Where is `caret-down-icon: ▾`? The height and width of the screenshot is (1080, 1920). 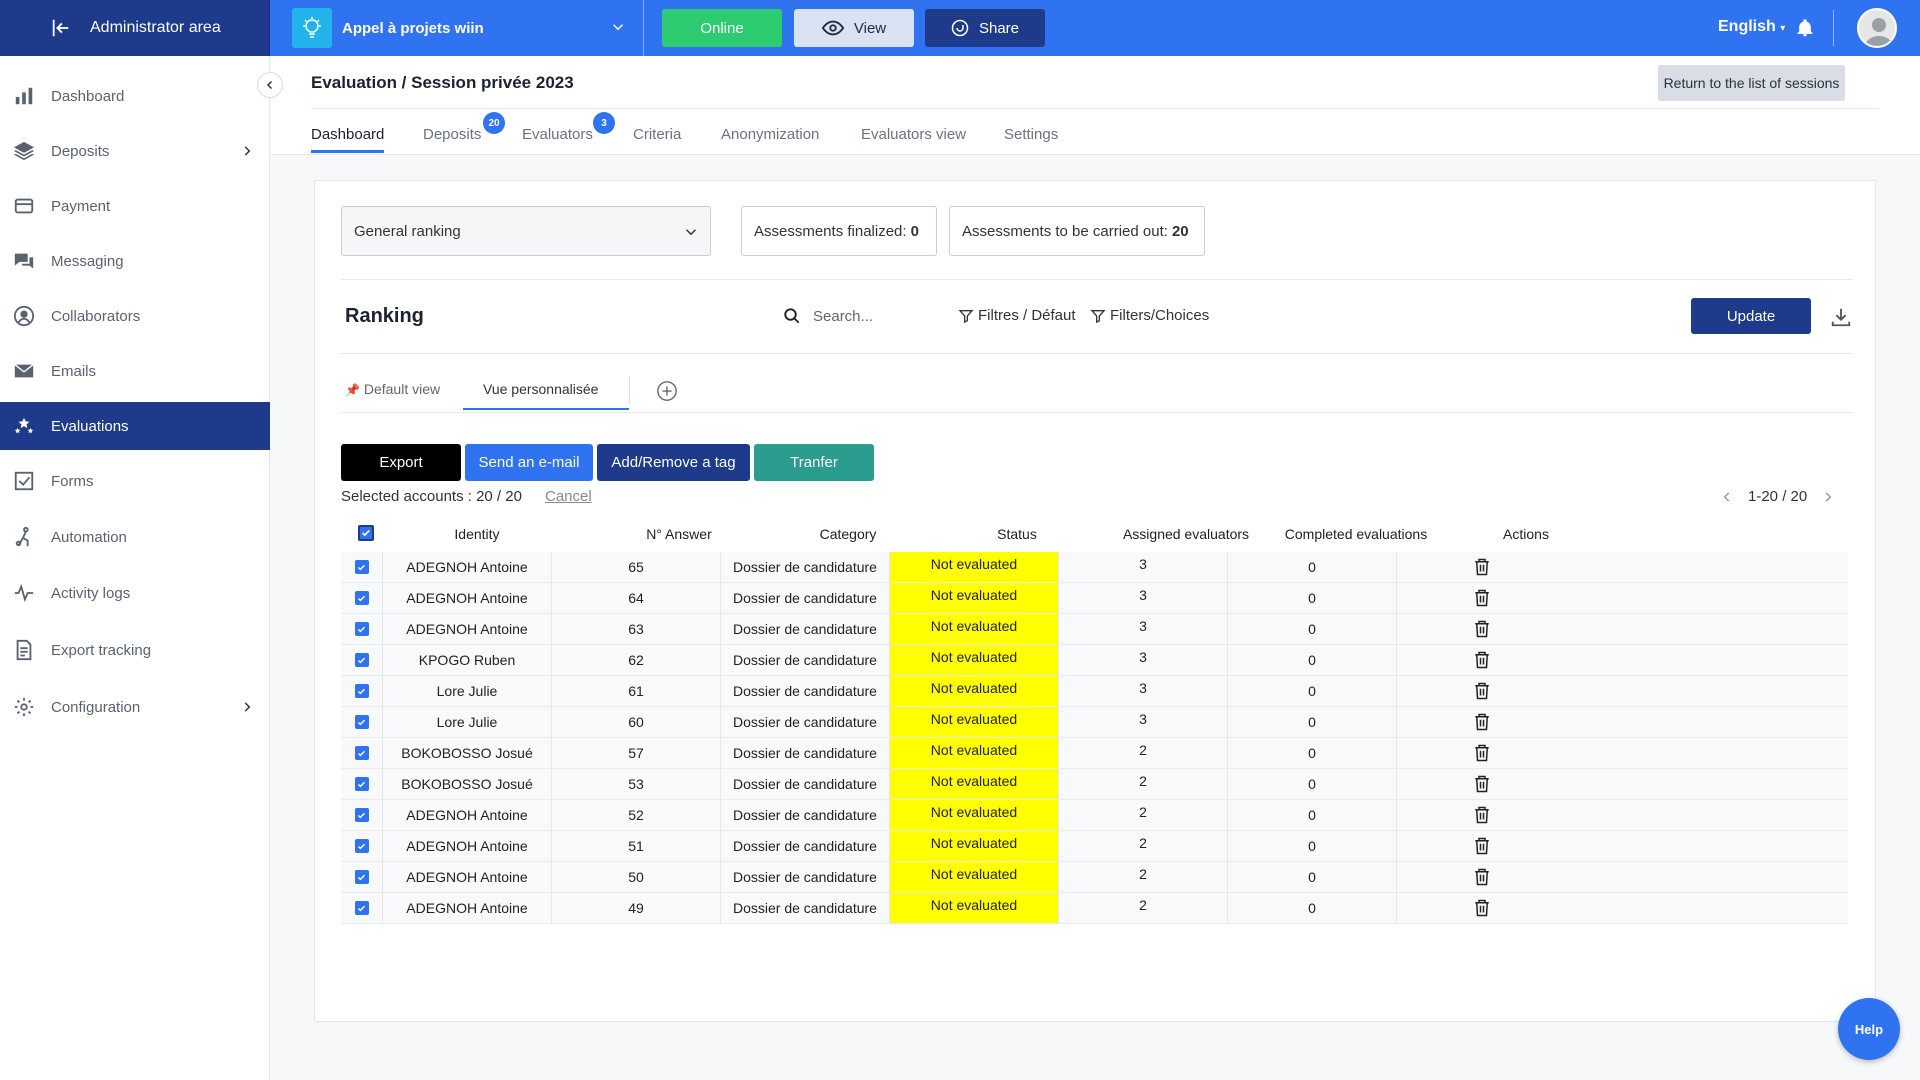 caret-down-icon: ▾ is located at coordinates (1783, 28).